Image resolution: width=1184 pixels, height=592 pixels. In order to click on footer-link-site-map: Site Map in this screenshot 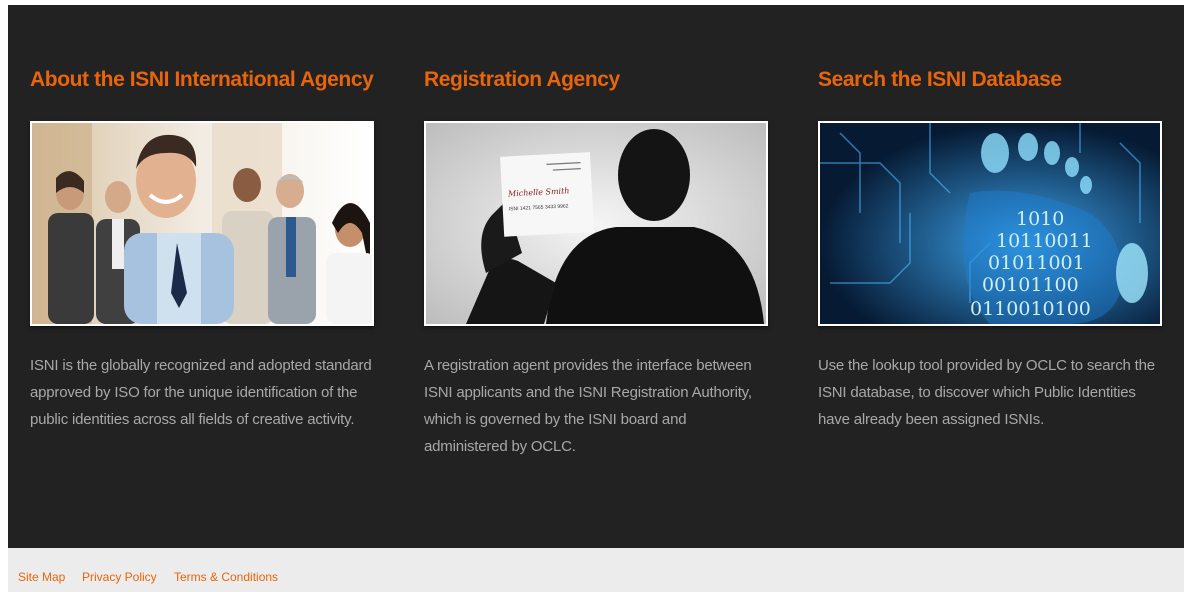, I will do `click(41, 577)`.